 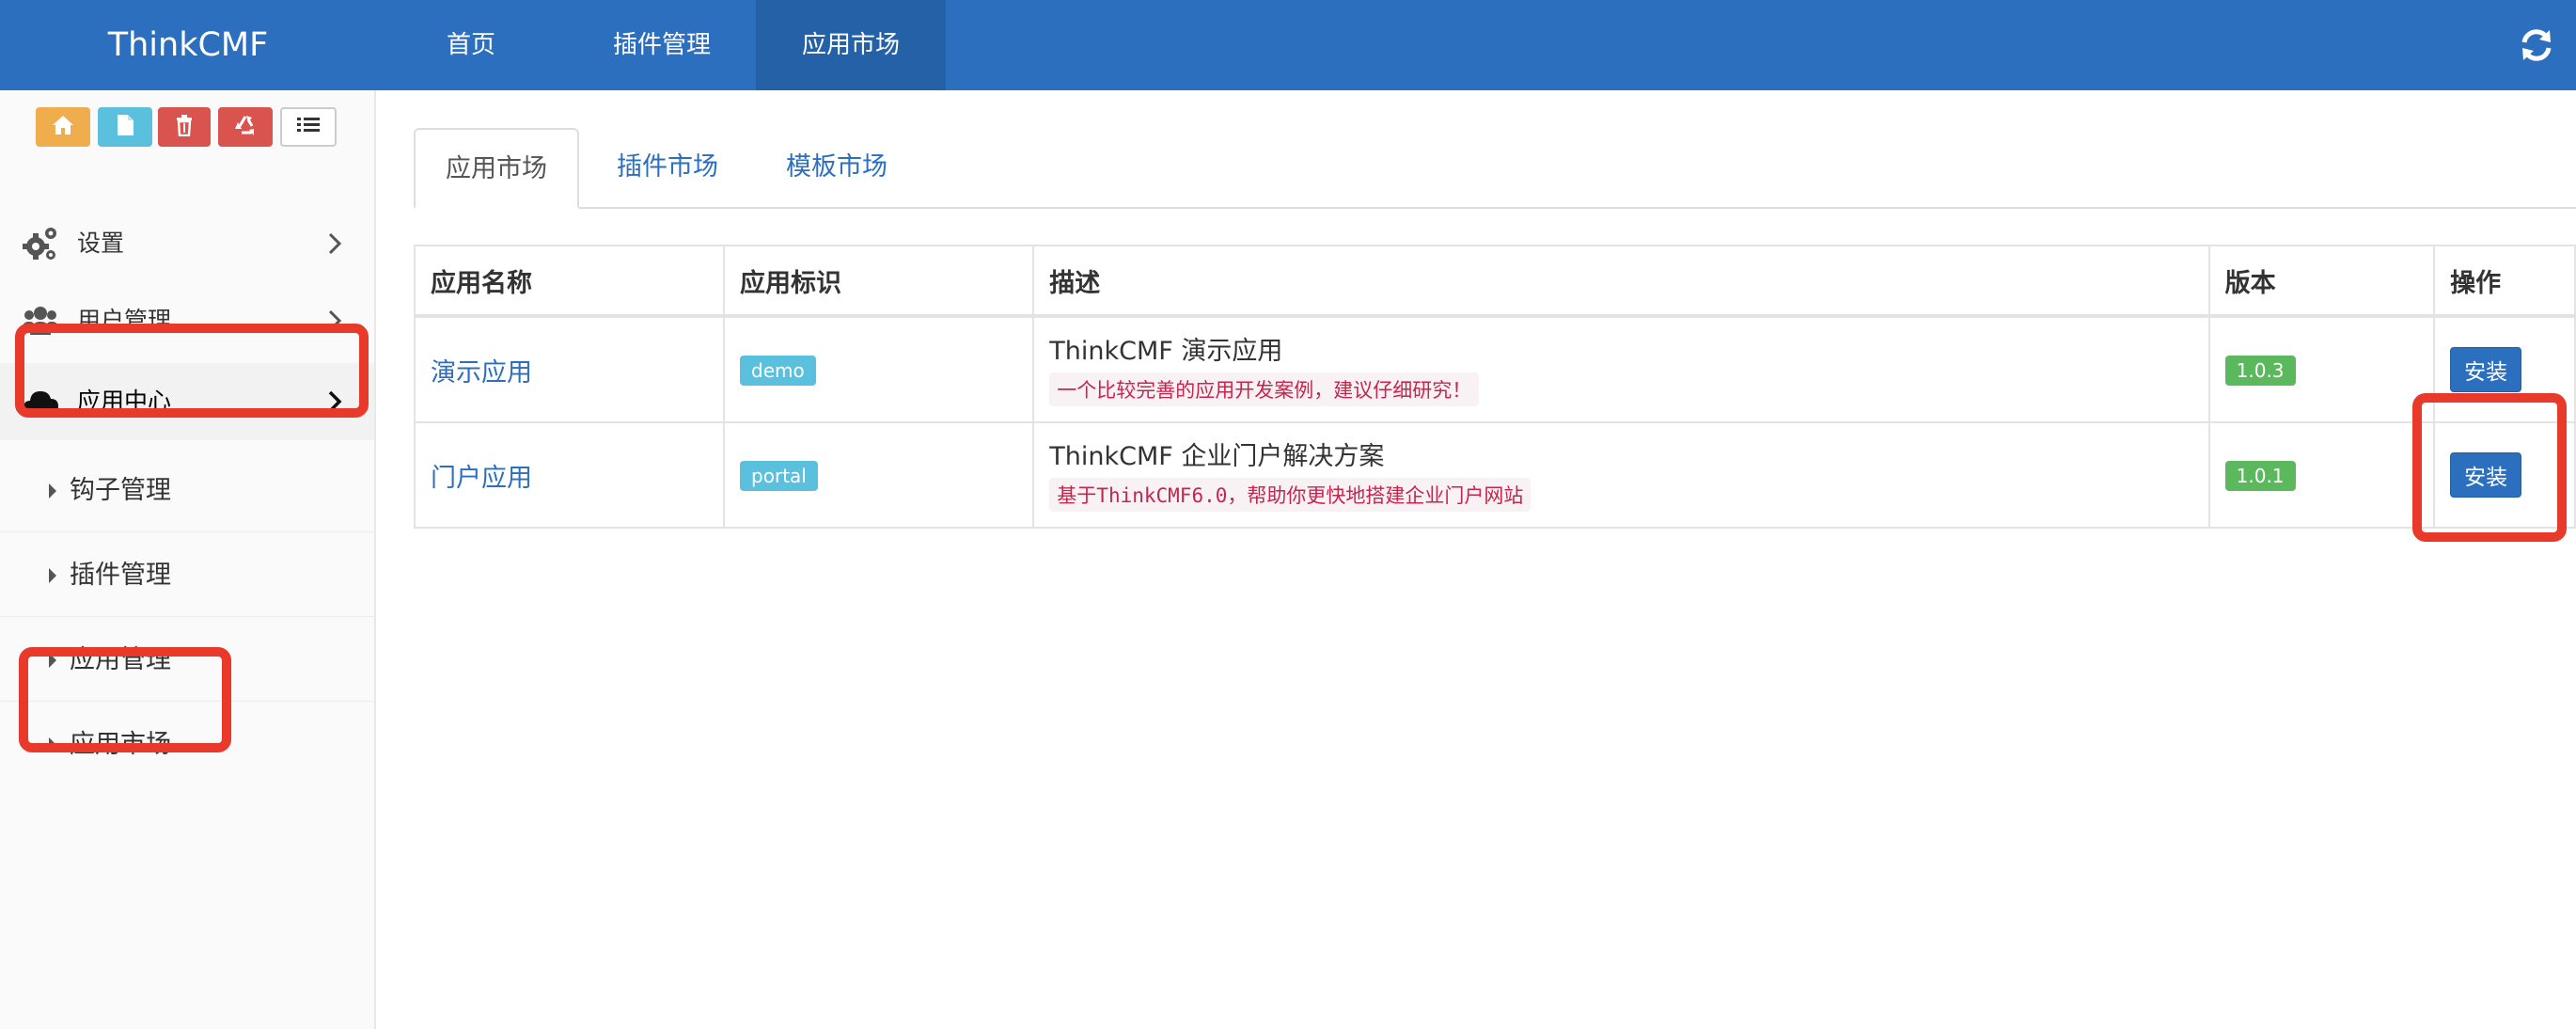 What do you see at coordinates (482, 478) in the screenshot?
I see `app-name-link: 门户应用` at bounding box center [482, 478].